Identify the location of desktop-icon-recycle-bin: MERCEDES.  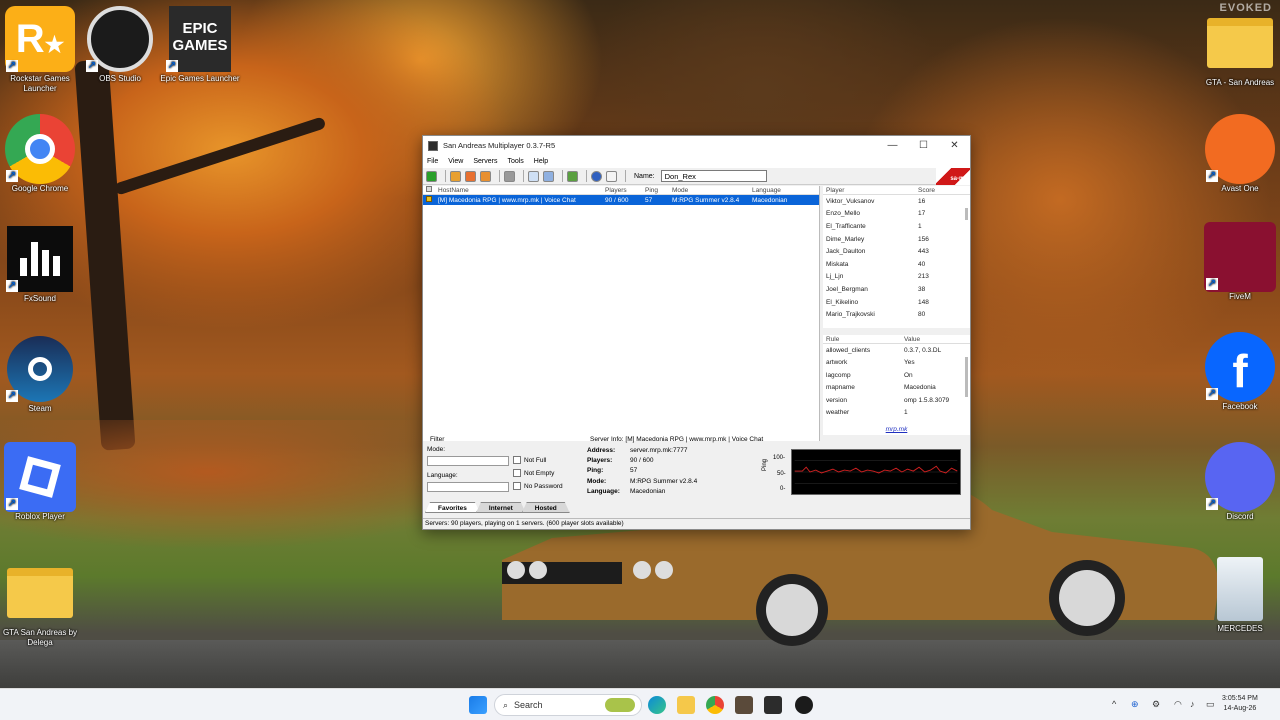
(1240, 595).